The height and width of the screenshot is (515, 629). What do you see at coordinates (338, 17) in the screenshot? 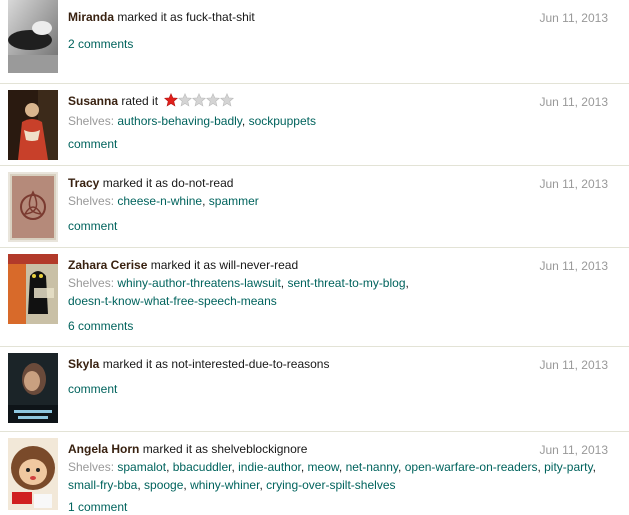
I see `review-content: Miranda marked it as fuck-that-shit` at bounding box center [338, 17].